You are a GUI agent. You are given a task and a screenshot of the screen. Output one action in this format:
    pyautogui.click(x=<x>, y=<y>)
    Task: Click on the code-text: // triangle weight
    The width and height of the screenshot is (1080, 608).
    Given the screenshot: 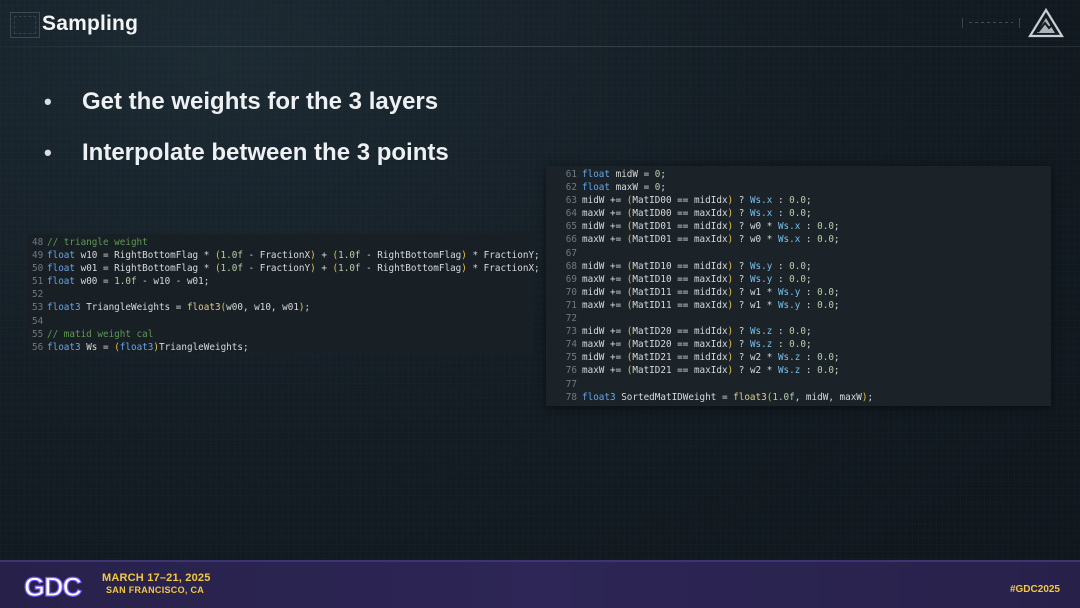 What is the action you would take?
    pyautogui.click(x=97, y=242)
    